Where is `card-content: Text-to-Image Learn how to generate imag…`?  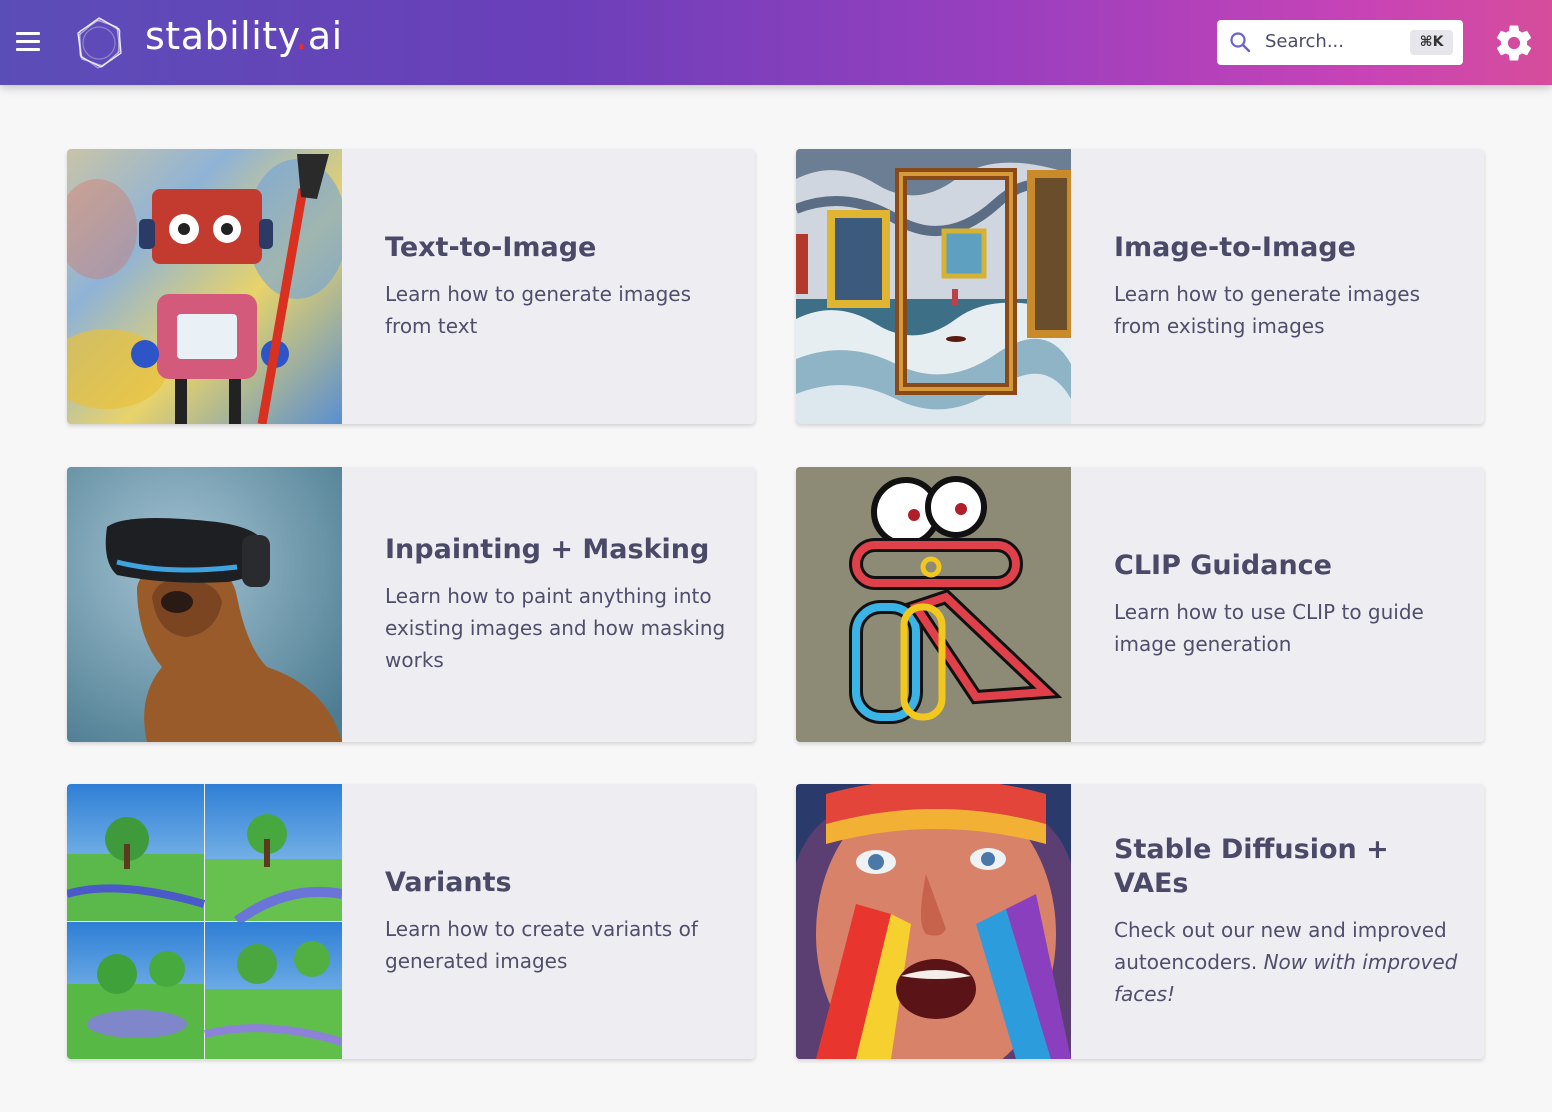 card-content: Text-to-Image Learn how to generate imag… is located at coordinates (560, 286).